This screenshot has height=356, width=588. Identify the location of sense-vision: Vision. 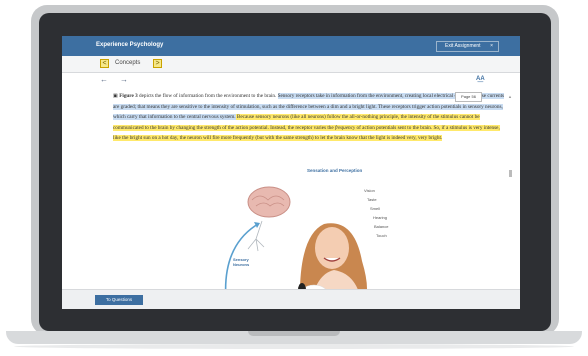
(369, 190).